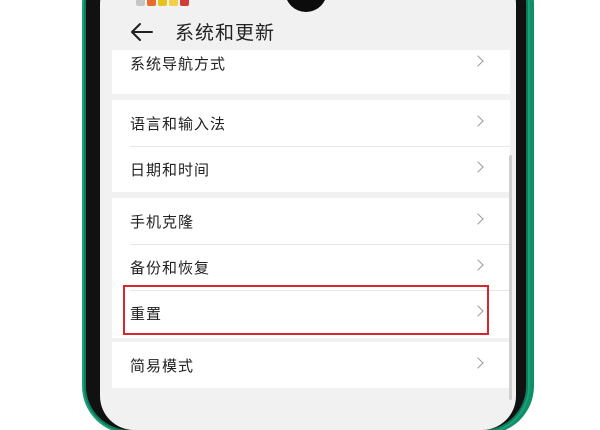 This screenshot has width=600, height=430. I want to click on list-item-phone-clone: 手机克隆, so click(311, 221).